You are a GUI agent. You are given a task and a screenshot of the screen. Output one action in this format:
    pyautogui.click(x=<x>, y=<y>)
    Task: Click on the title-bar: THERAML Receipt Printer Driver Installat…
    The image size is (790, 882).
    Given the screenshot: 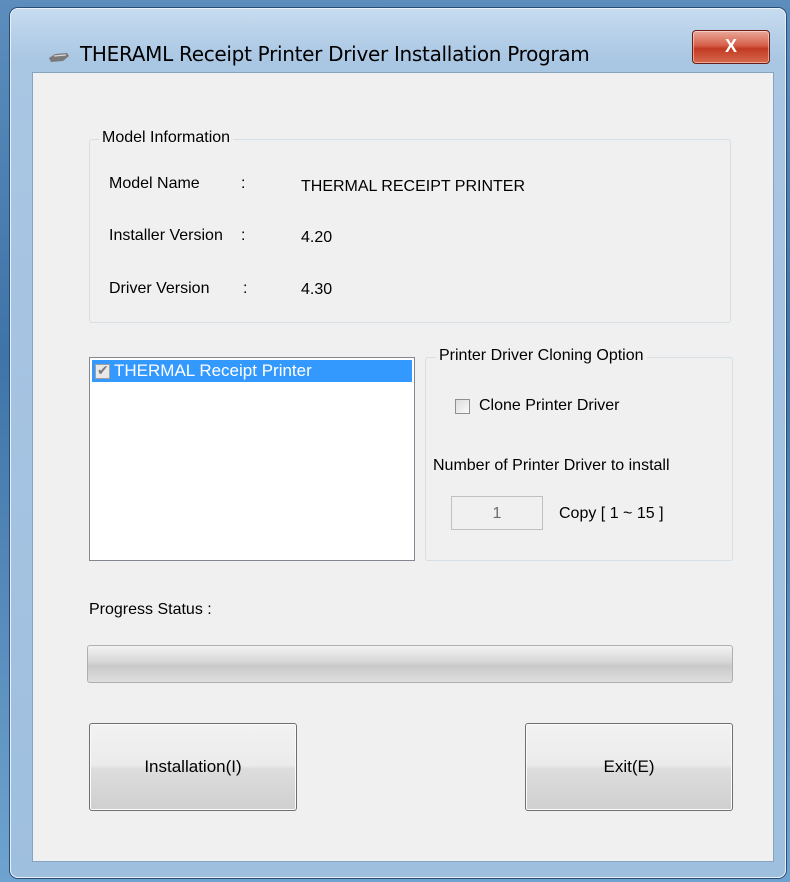 What is the action you would take?
    pyautogui.click(x=398, y=39)
    